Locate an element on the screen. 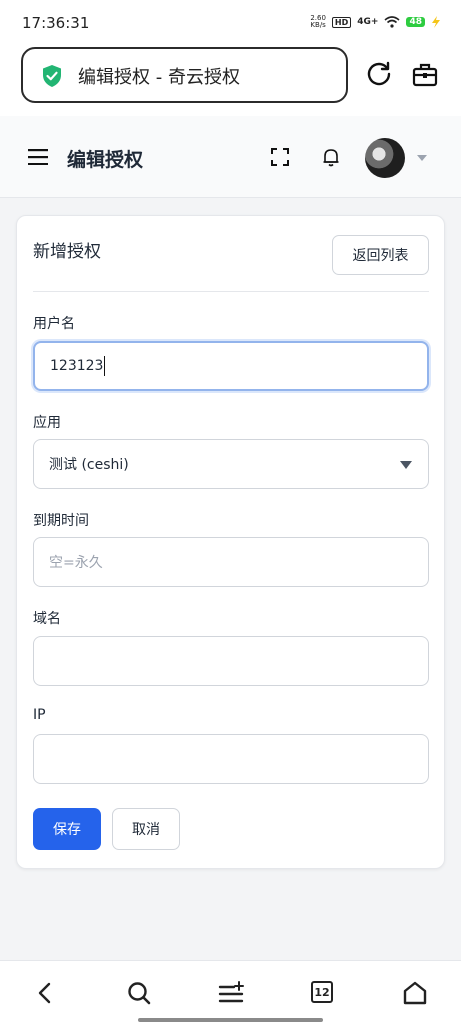 The image size is (461, 1024). hd-badge: HD is located at coordinates (341, 22).